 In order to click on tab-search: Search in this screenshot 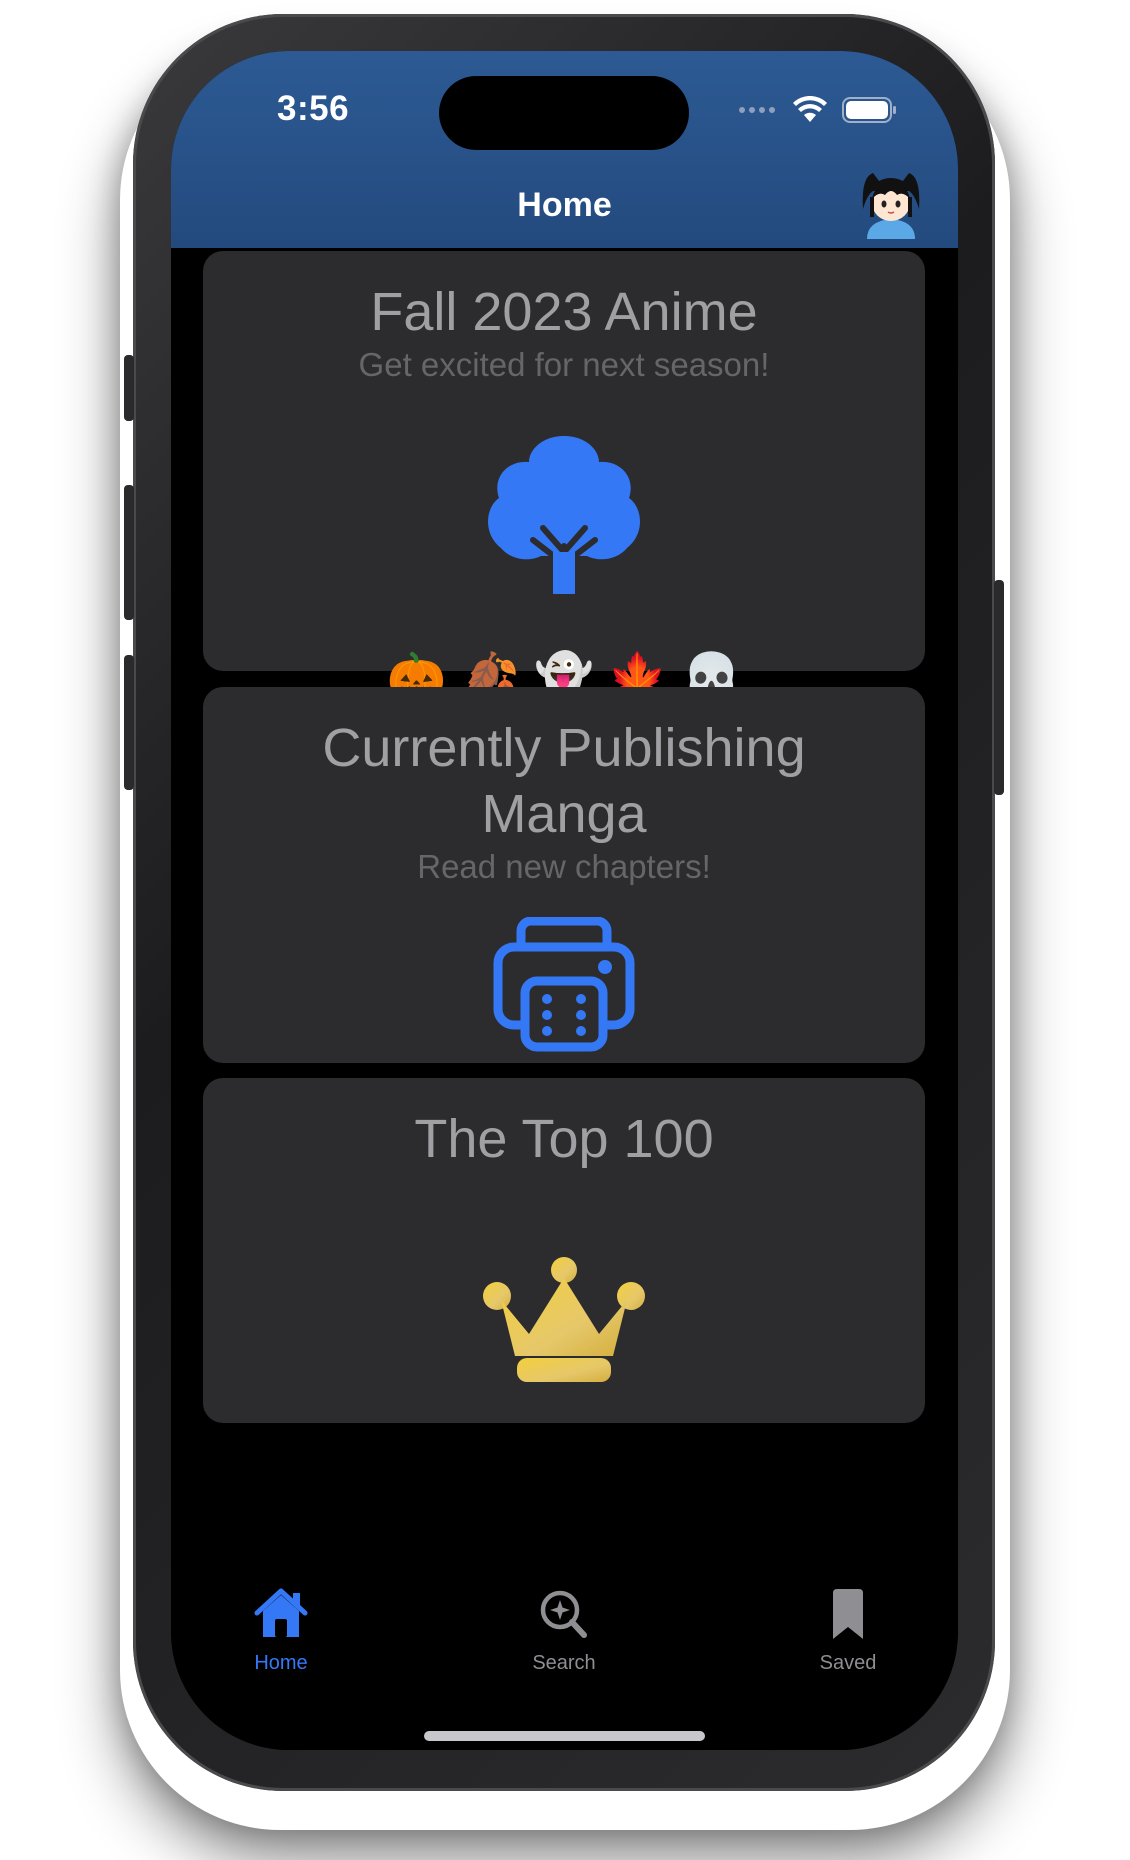, I will do `click(564, 1625)`.